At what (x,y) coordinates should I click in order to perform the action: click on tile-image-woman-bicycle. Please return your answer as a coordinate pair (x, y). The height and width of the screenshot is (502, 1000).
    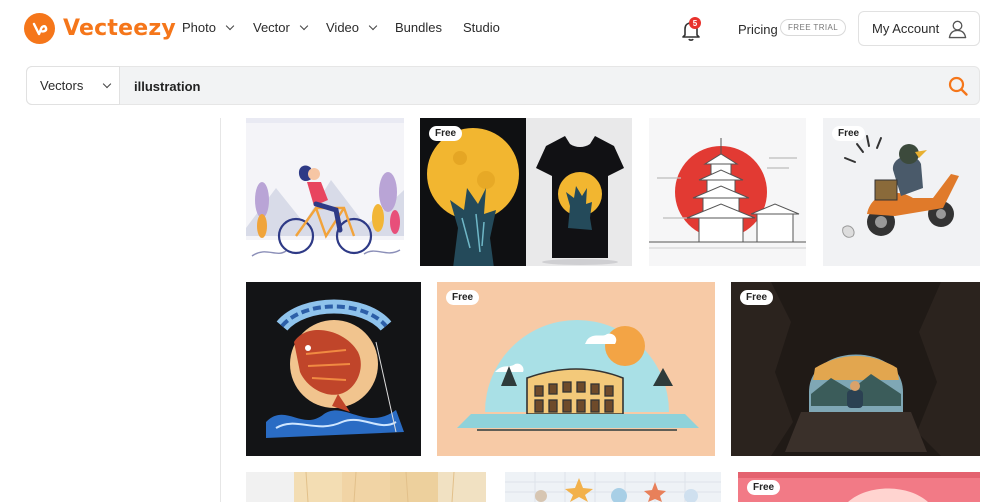
    Looking at the image, I should click on (325, 192).